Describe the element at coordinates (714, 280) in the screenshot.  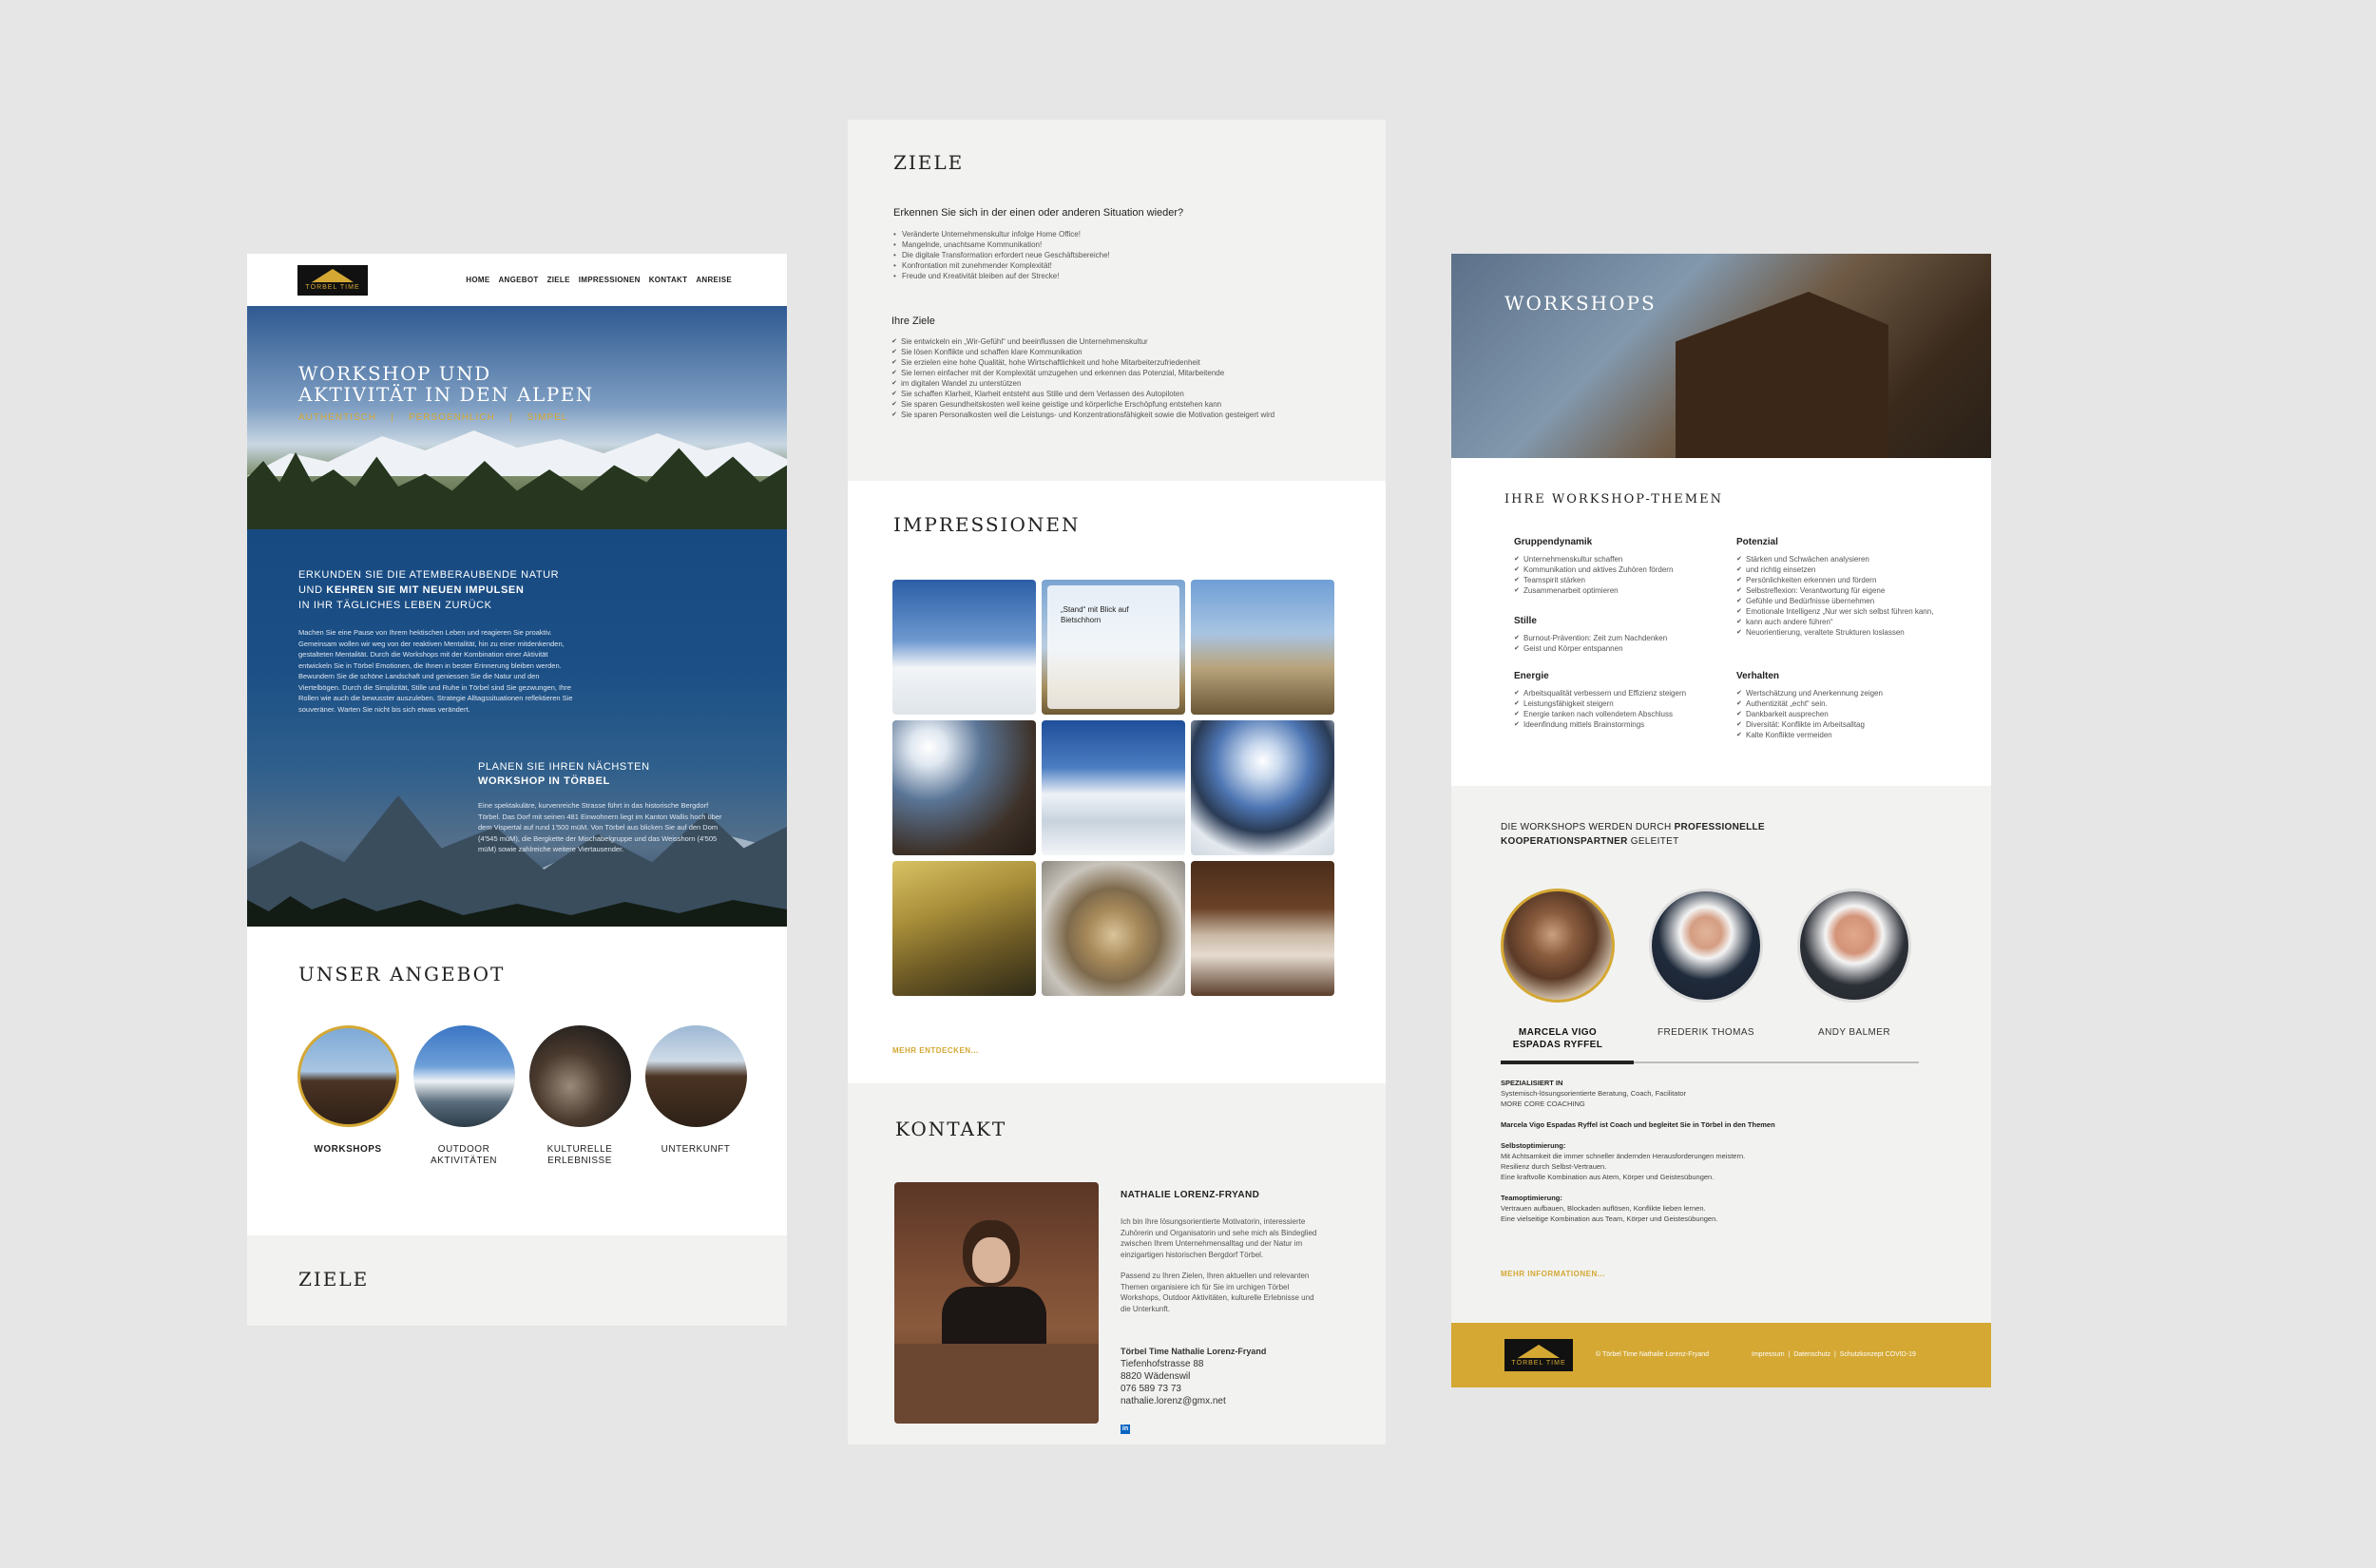
I see `nav-anreise: ANREISE` at that location.